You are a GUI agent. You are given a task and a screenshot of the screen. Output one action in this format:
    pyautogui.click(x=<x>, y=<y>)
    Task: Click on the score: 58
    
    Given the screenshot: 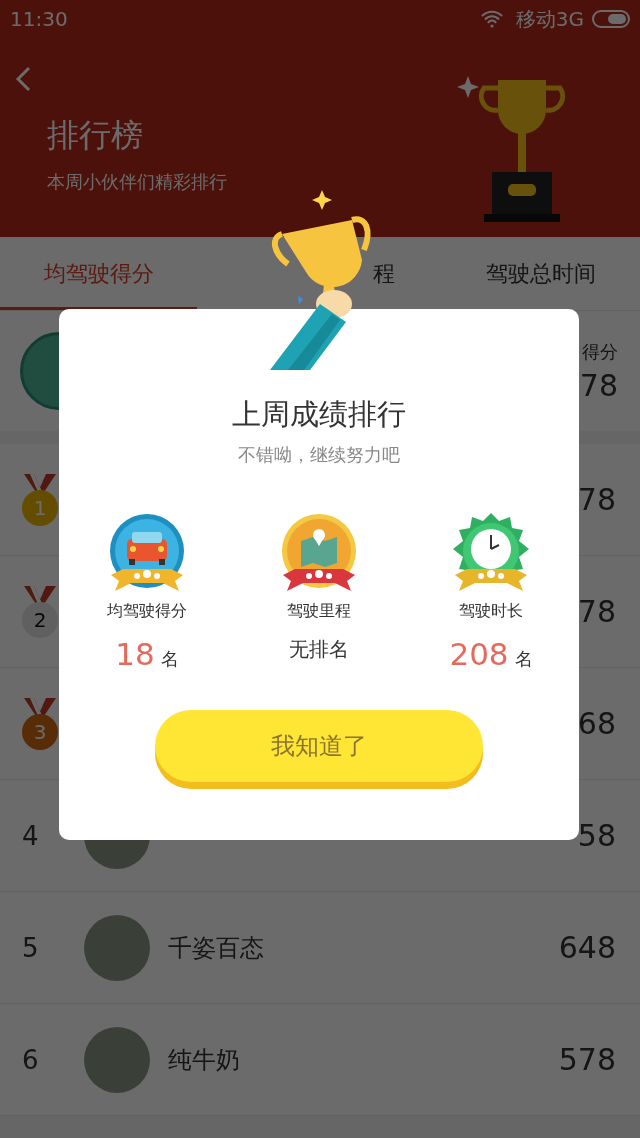 What is the action you would take?
    pyautogui.click(x=596, y=835)
    